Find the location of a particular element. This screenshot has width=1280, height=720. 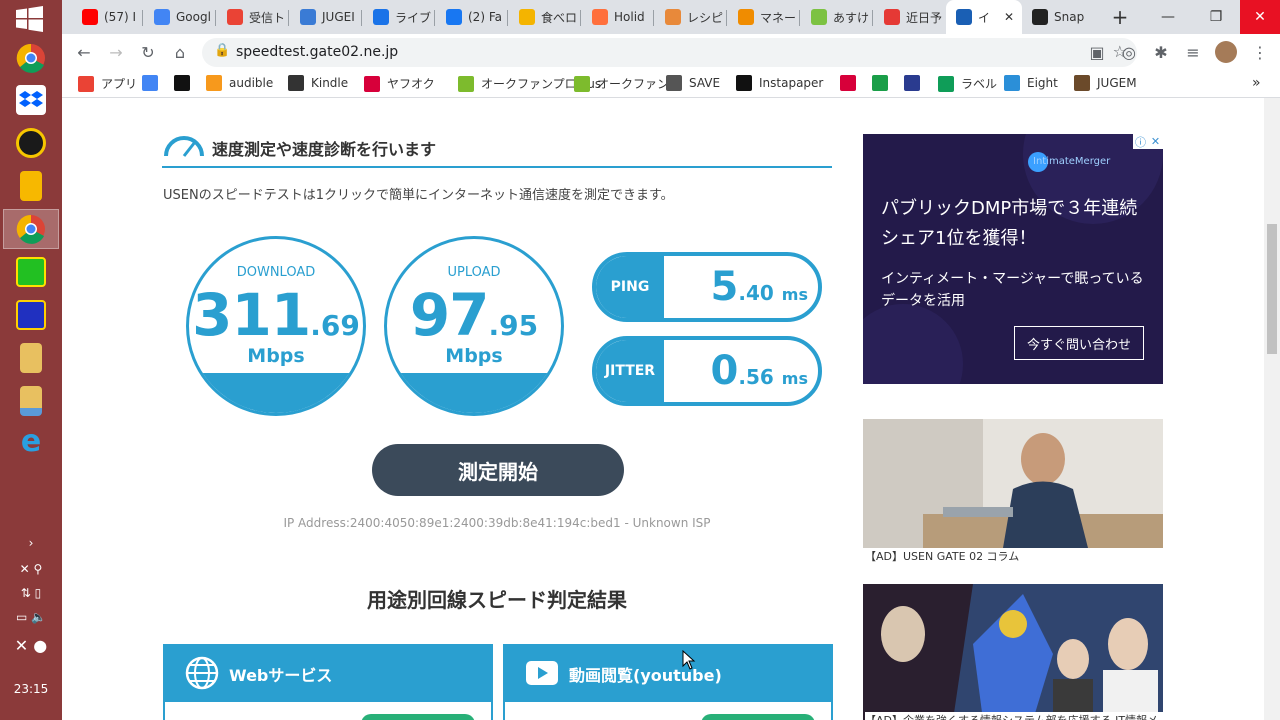

extension-icon-2: ◎ is located at coordinates (1129, 52).